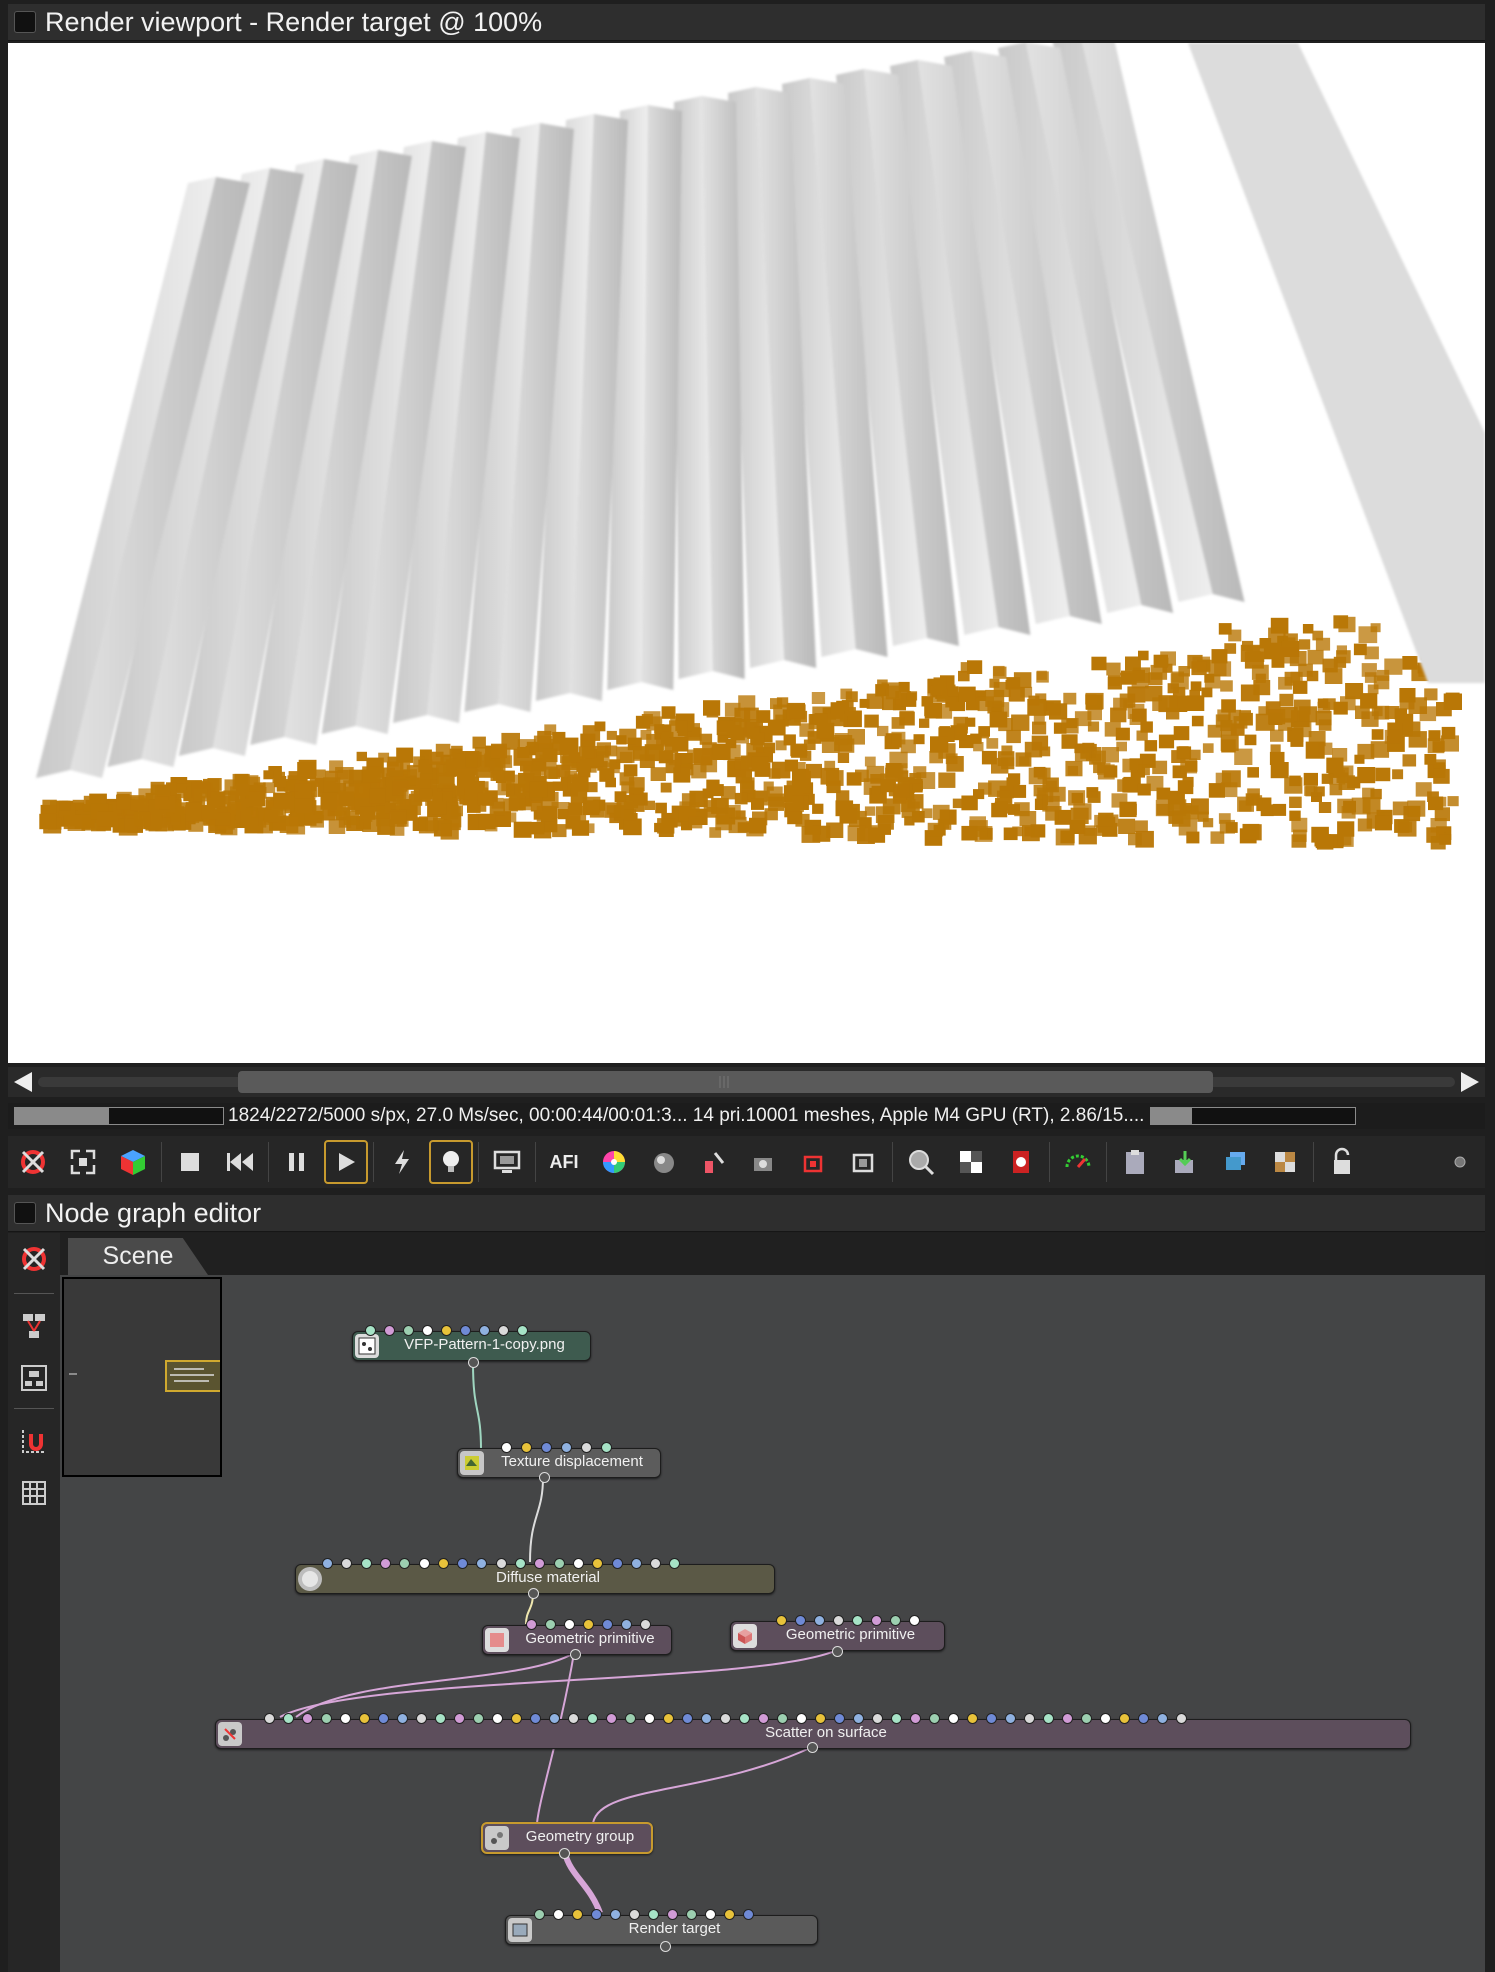  I want to click on lock-icon, so click(1342, 1162).